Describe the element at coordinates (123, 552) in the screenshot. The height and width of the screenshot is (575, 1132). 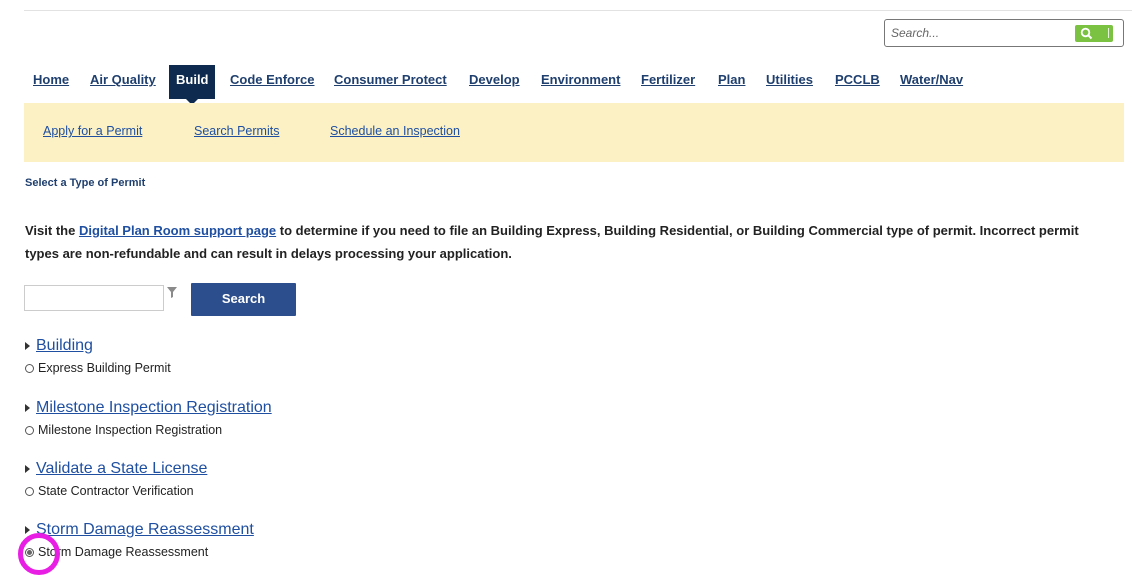
I see `permit-option-label: Storm Damage Reassessment` at that location.